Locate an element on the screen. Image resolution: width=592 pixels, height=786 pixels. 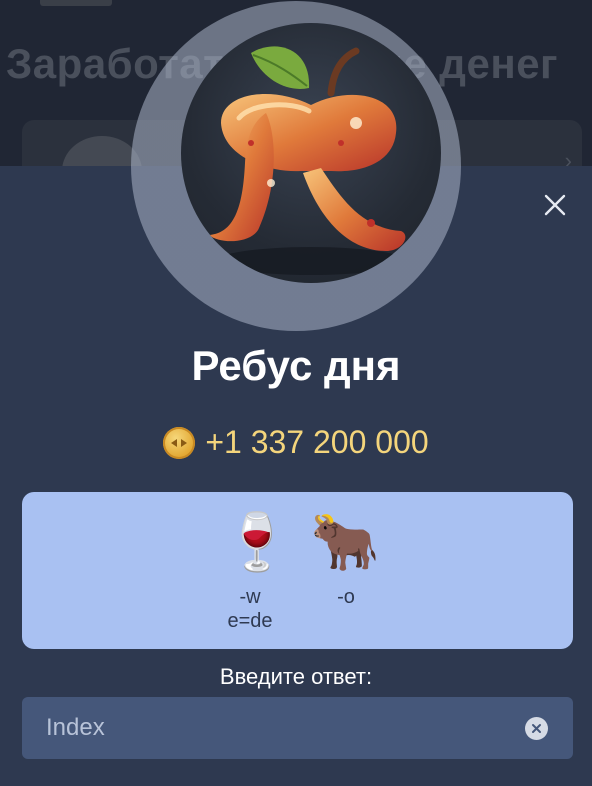
ox-icon: 🐂 is located at coordinates (345, 541).